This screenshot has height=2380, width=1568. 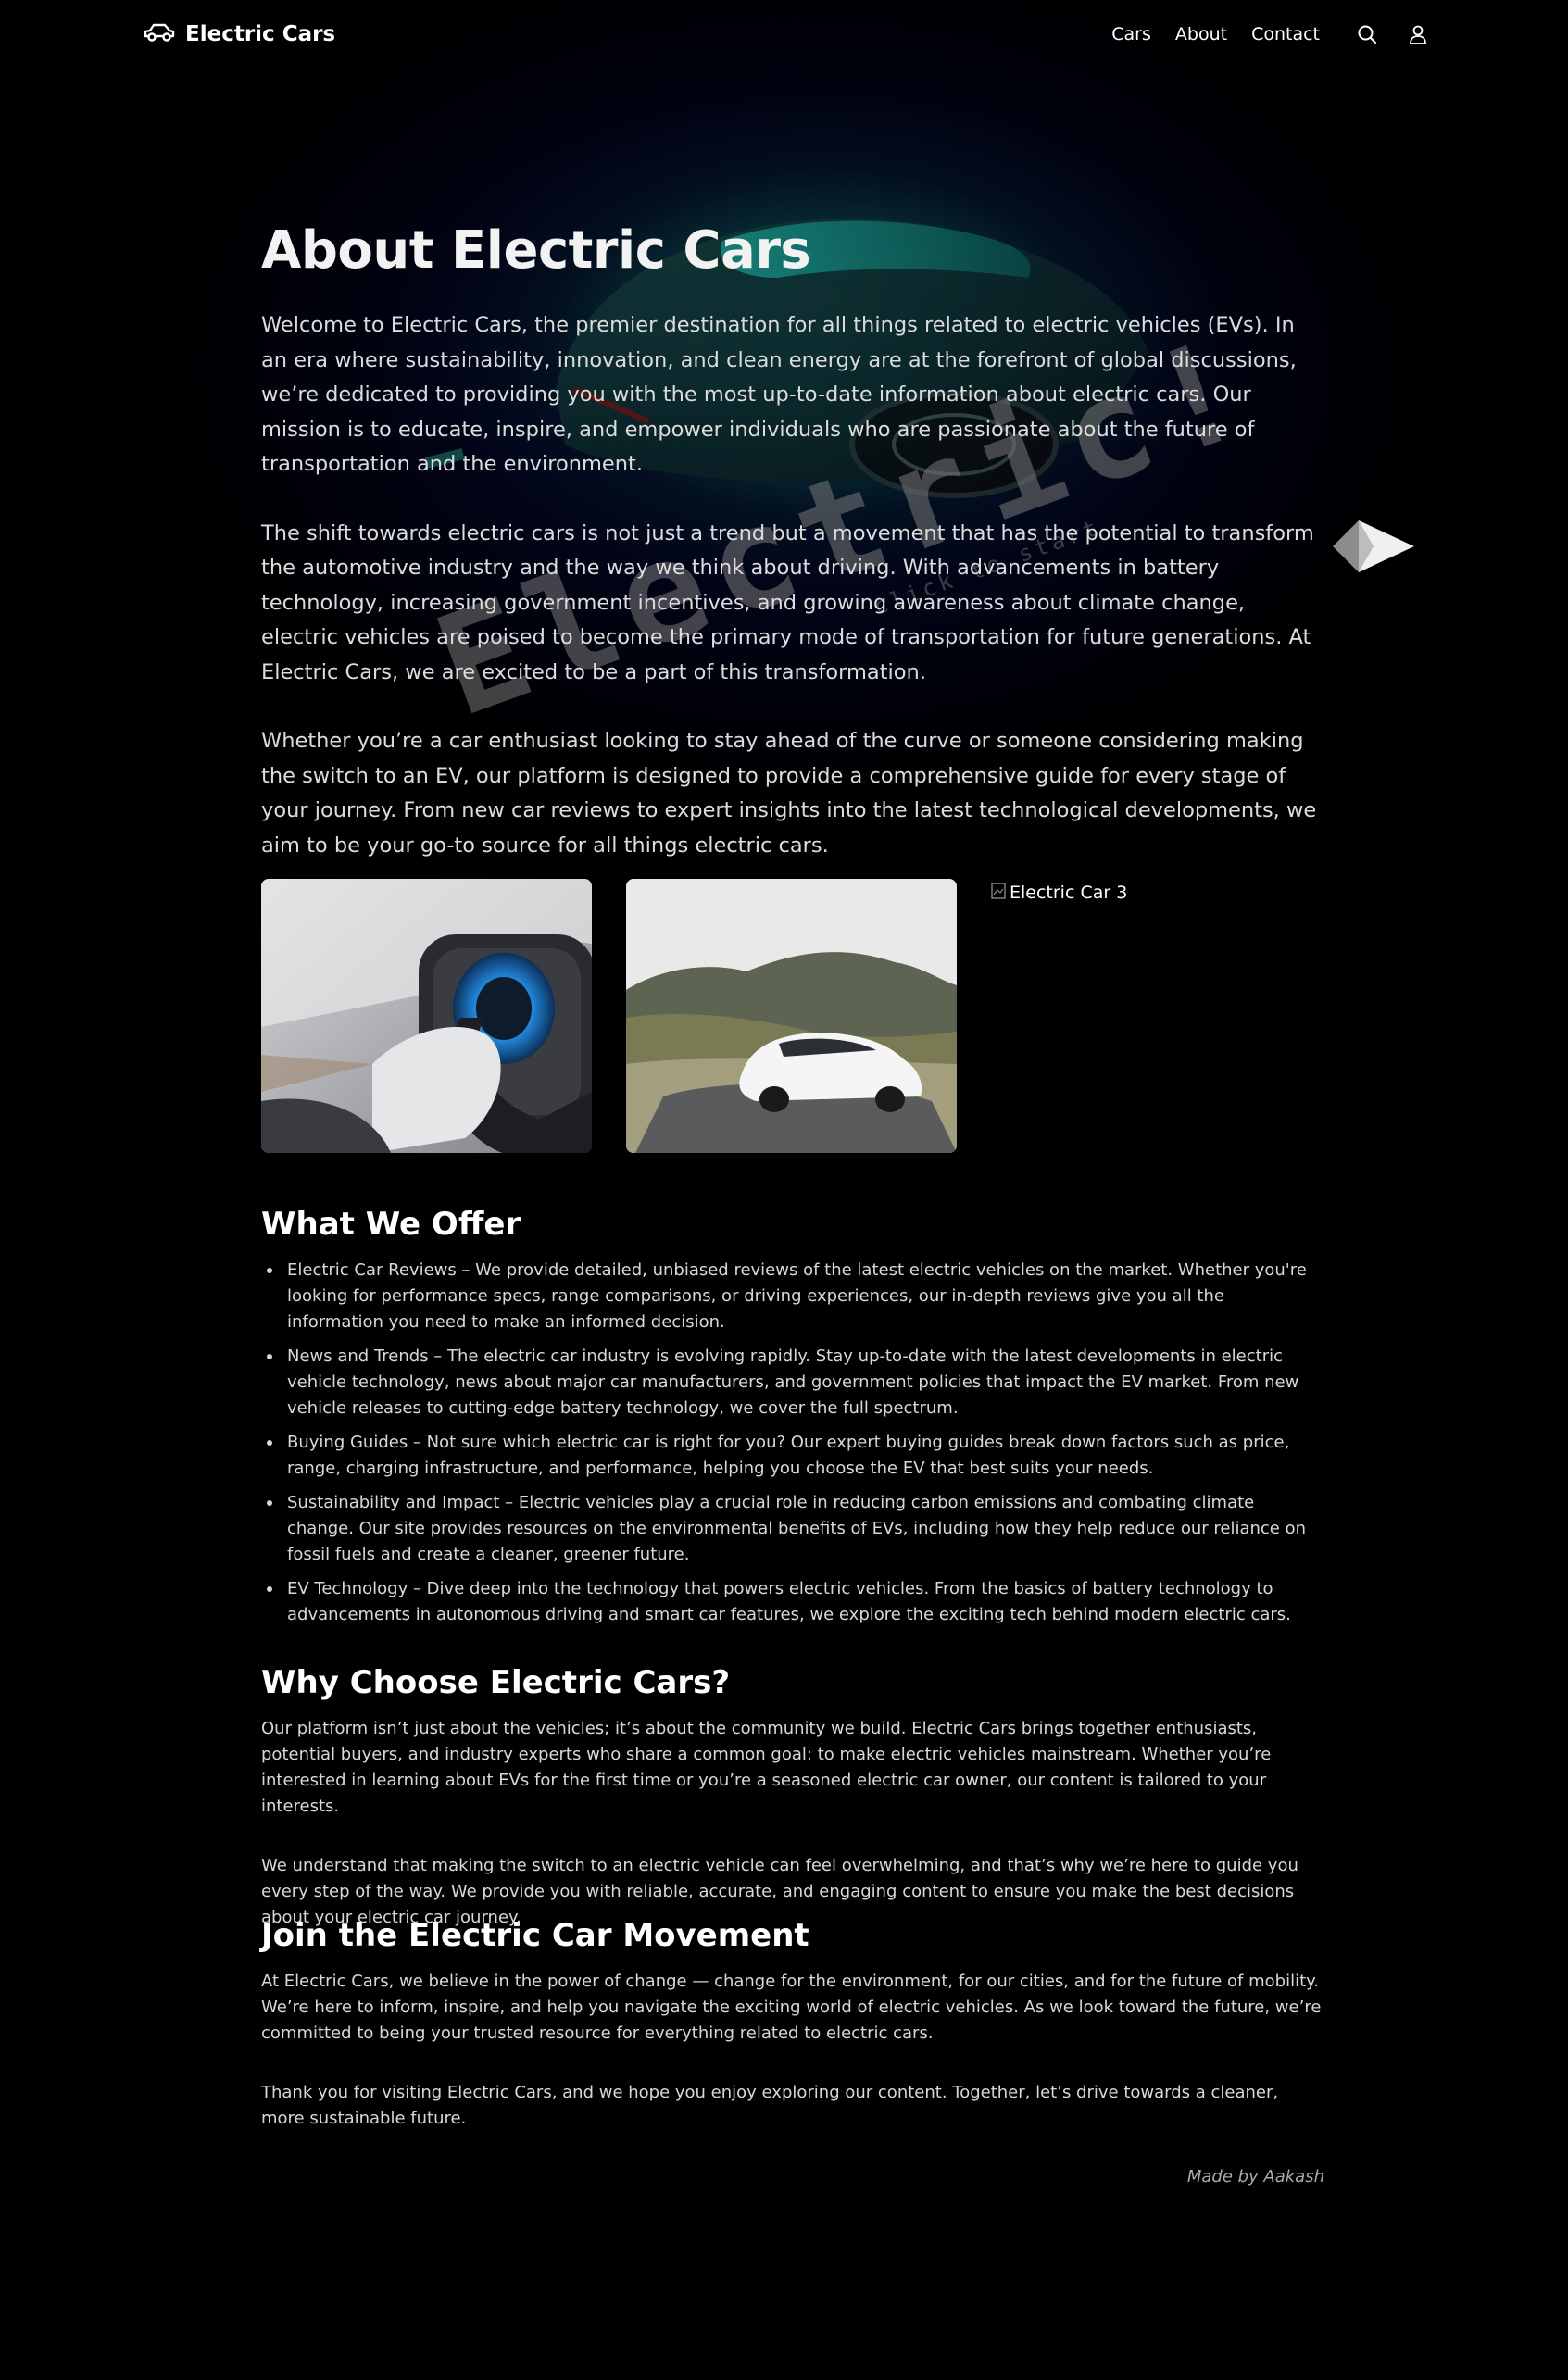 What do you see at coordinates (1201, 34) in the screenshot?
I see `nav-about-link: About` at bounding box center [1201, 34].